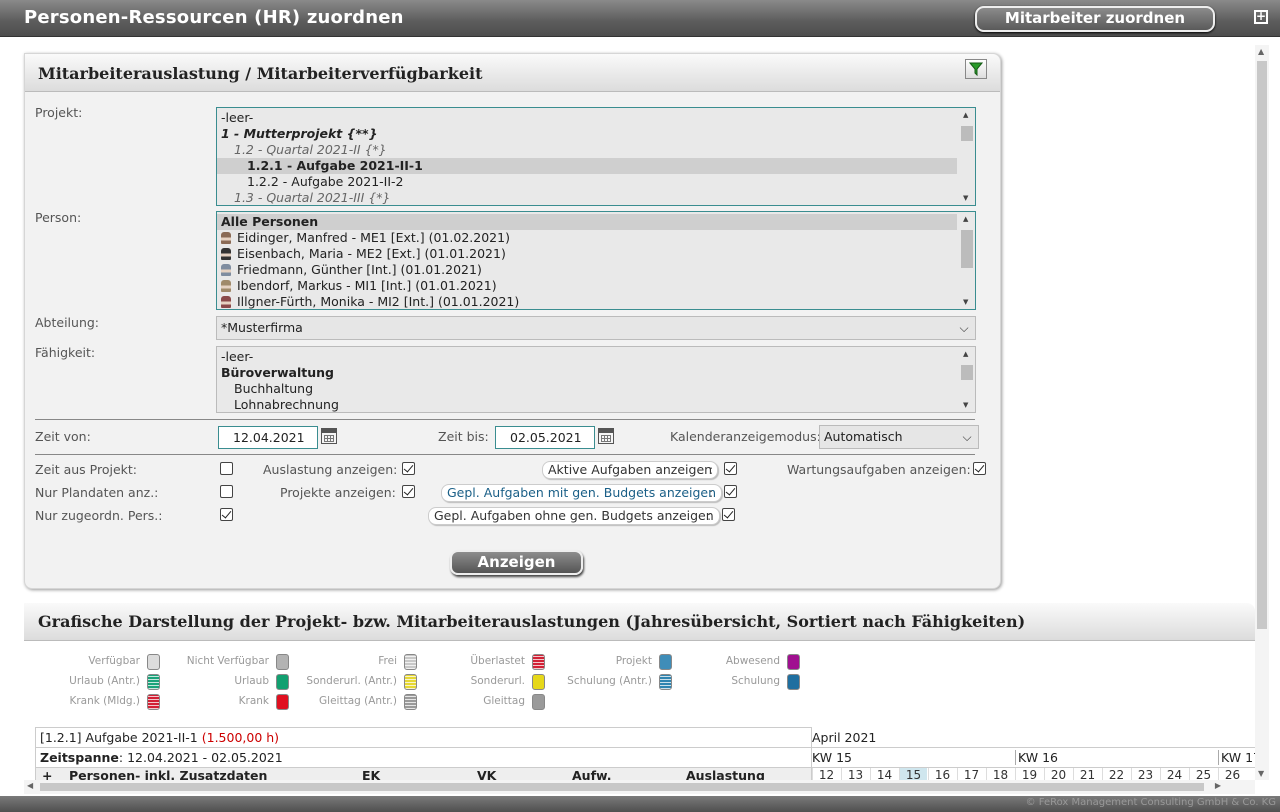  I want to click on auslastung-checkbox, so click(408, 468).